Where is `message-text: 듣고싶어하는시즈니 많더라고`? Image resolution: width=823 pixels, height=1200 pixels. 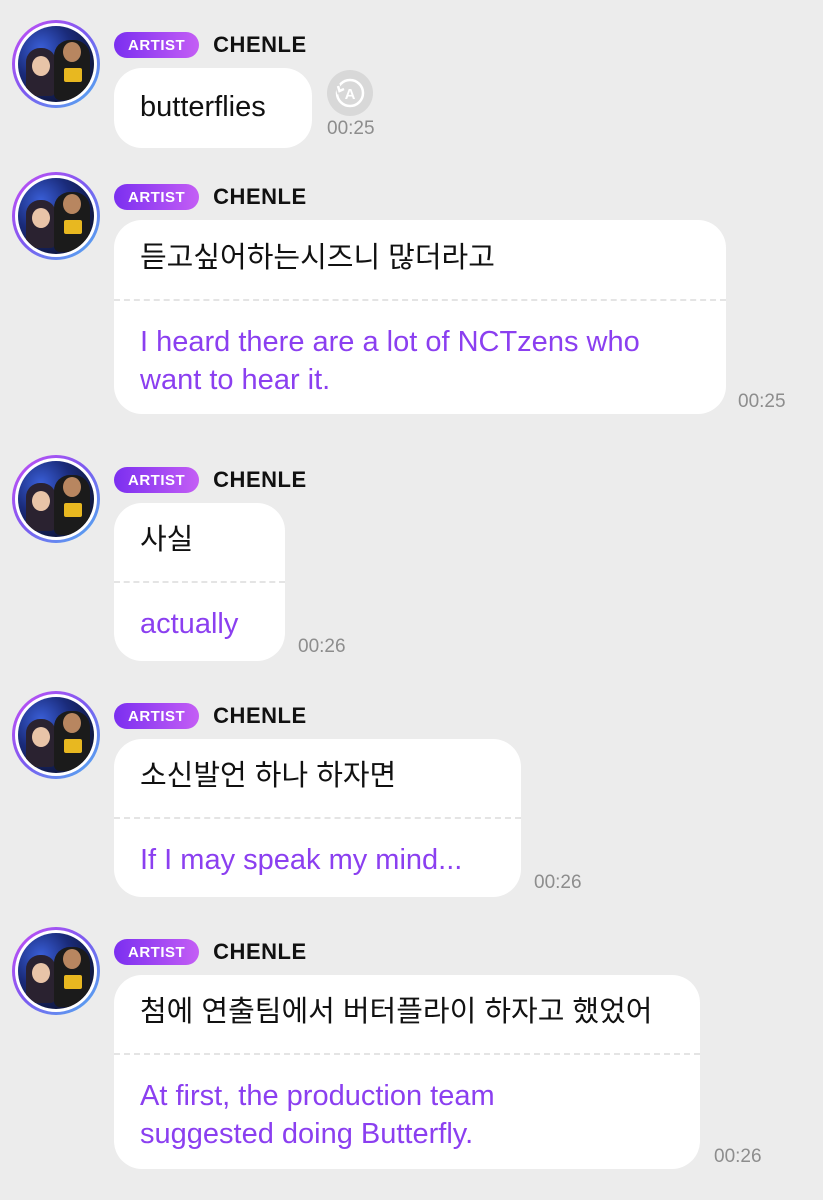 message-text: 듣고싶어하는시즈니 많더라고 is located at coordinates (317, 258).